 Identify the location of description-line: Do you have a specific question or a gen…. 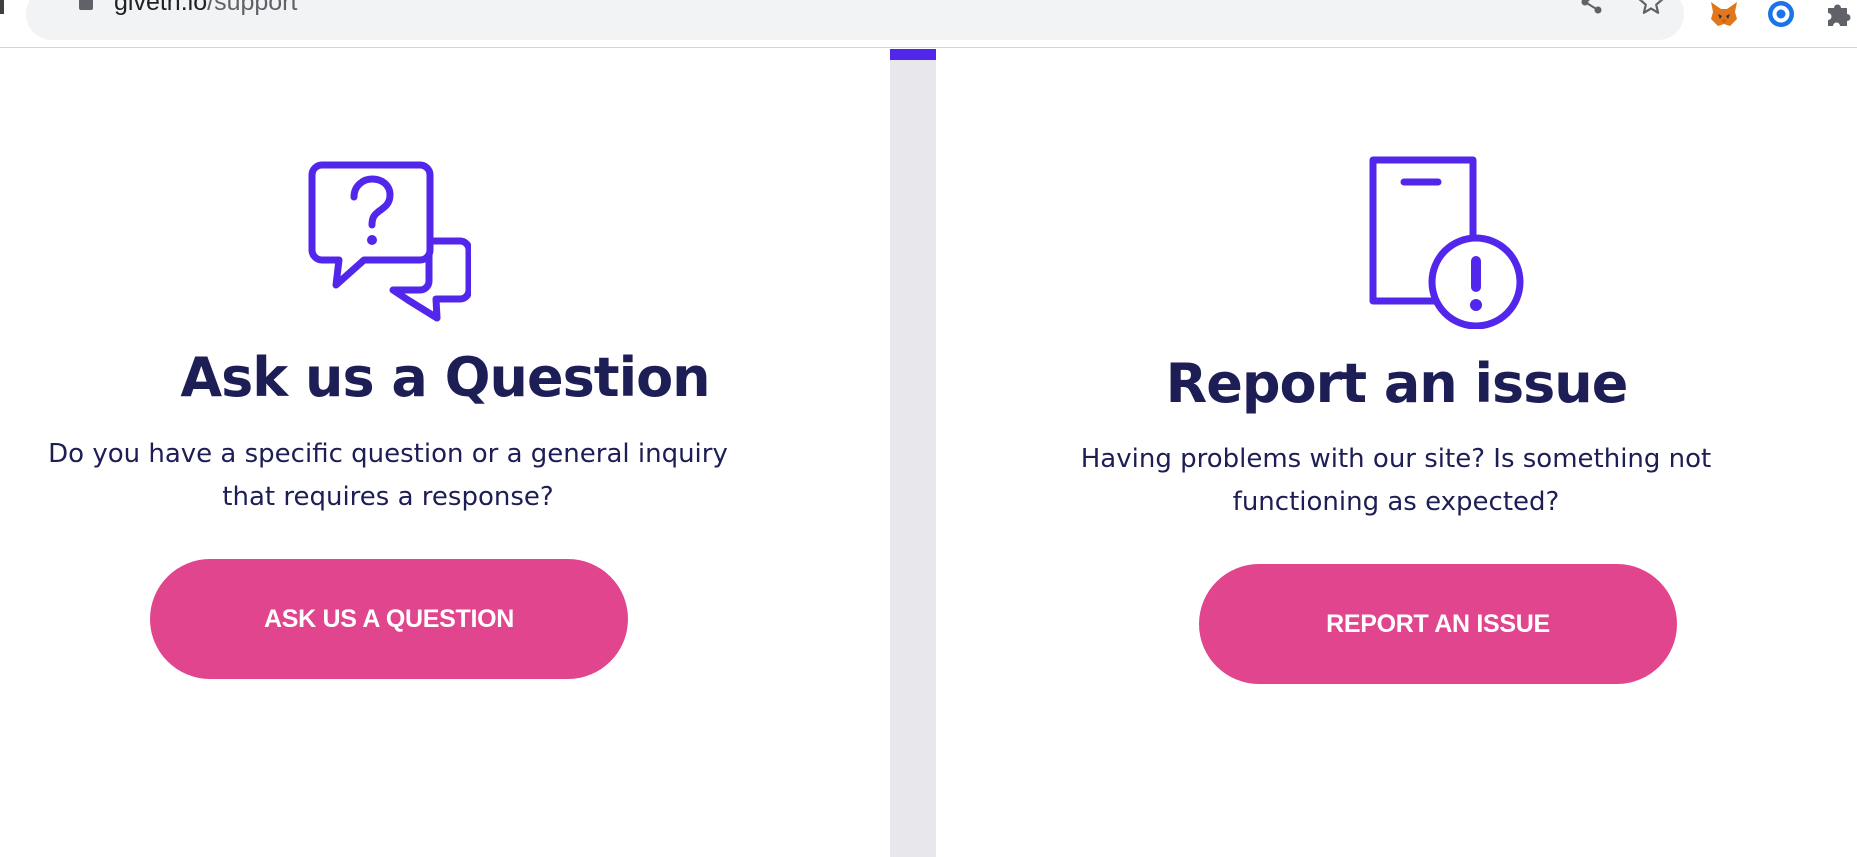
(388, 454).